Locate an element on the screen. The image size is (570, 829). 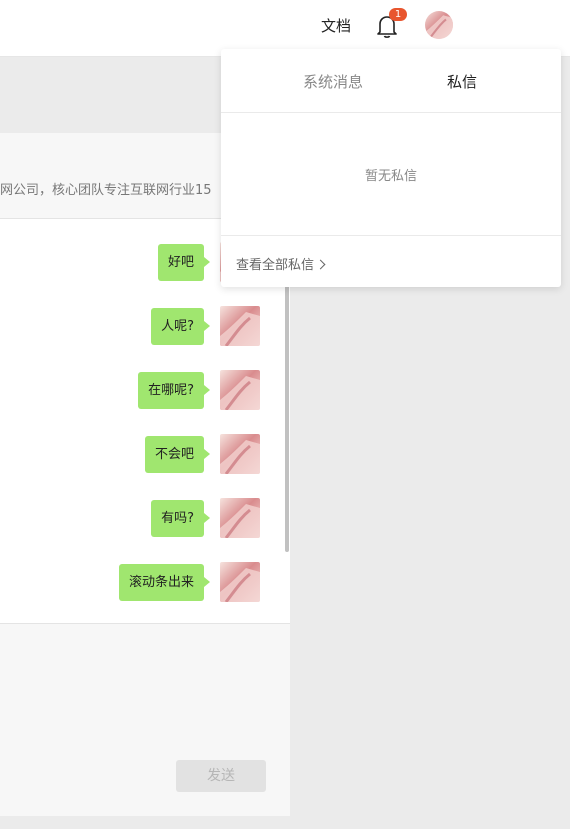
message-bubble: 不会吧 is located at coordinates (177, 454).